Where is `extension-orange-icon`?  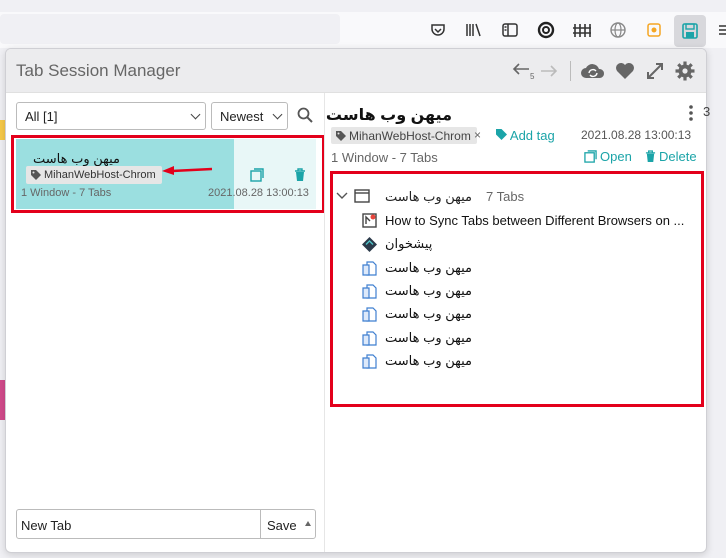 extension-orange-icon is located at coordinates (654, 30).